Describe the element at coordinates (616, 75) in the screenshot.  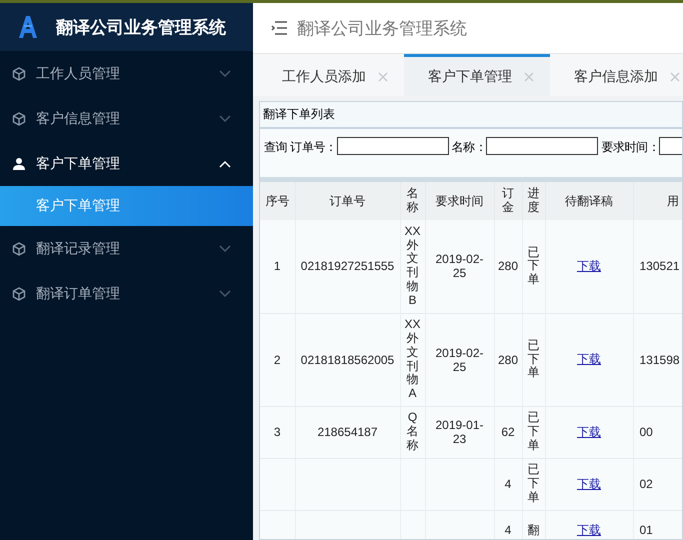
I see `tab: 客户信息添加` at that location.